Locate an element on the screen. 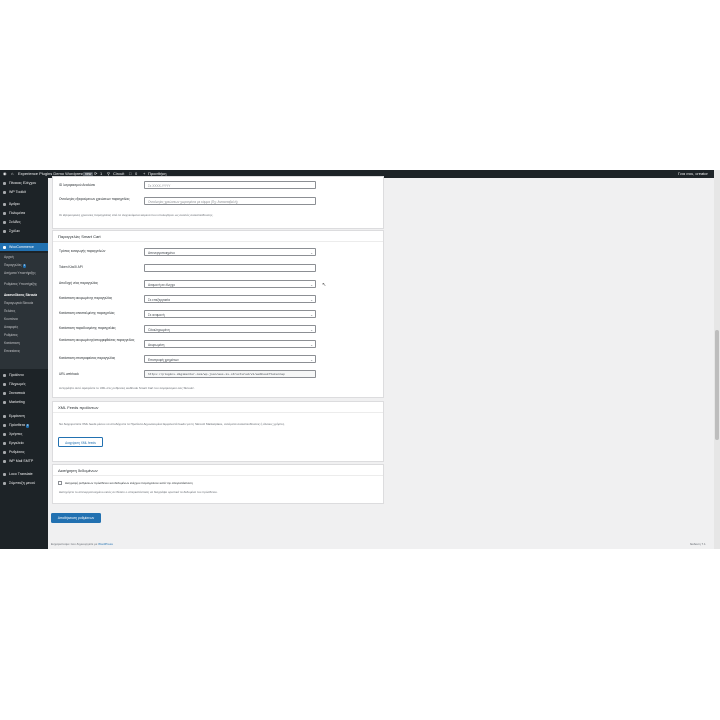 Image resolution: width=720 pixels, height=720 pixels. mail-icon is located at coordinates (4, 461).